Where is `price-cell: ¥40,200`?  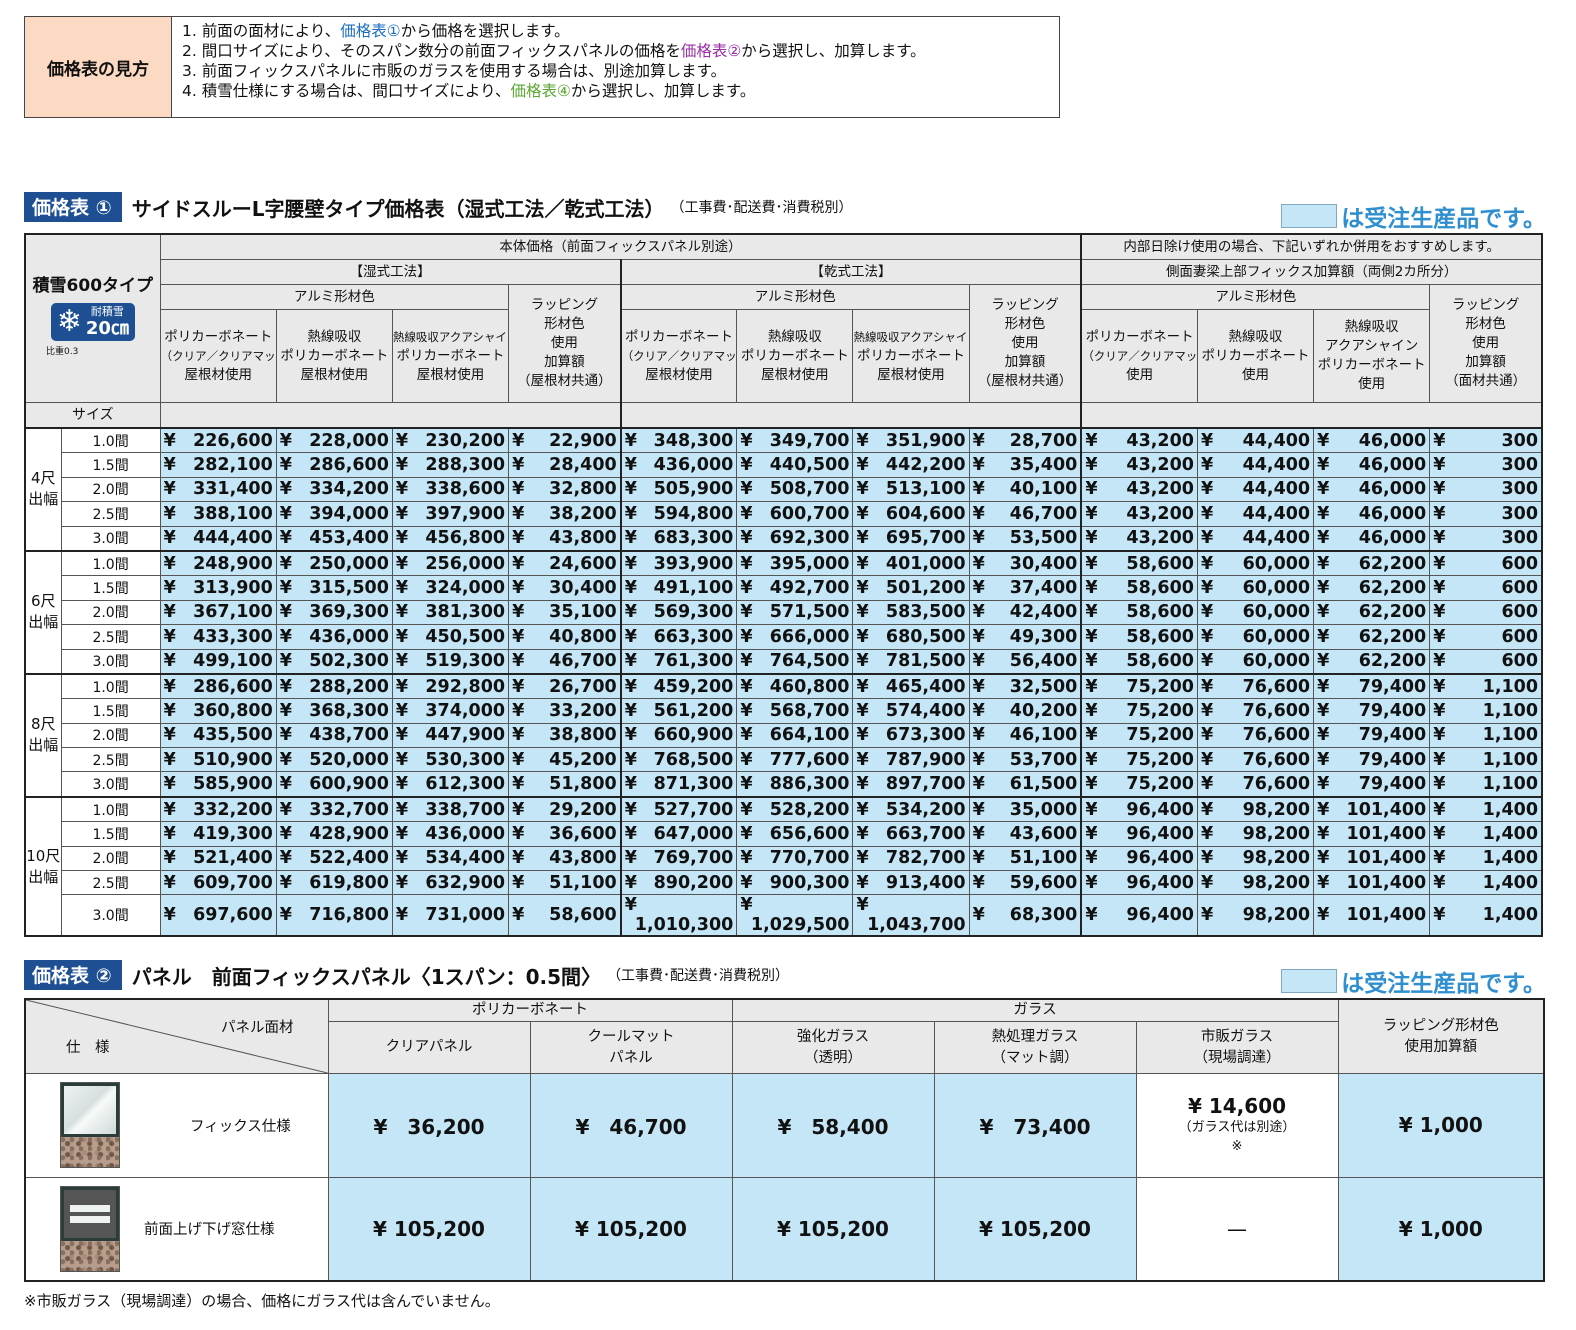 price-cell: ¥40,200 is located at coordinates (1025, 711).